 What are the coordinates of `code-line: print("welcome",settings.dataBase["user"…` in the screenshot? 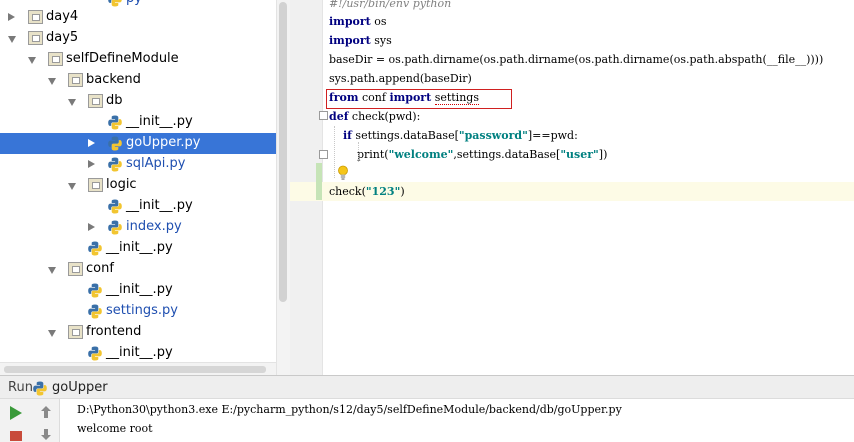 It's located at (468, 154).